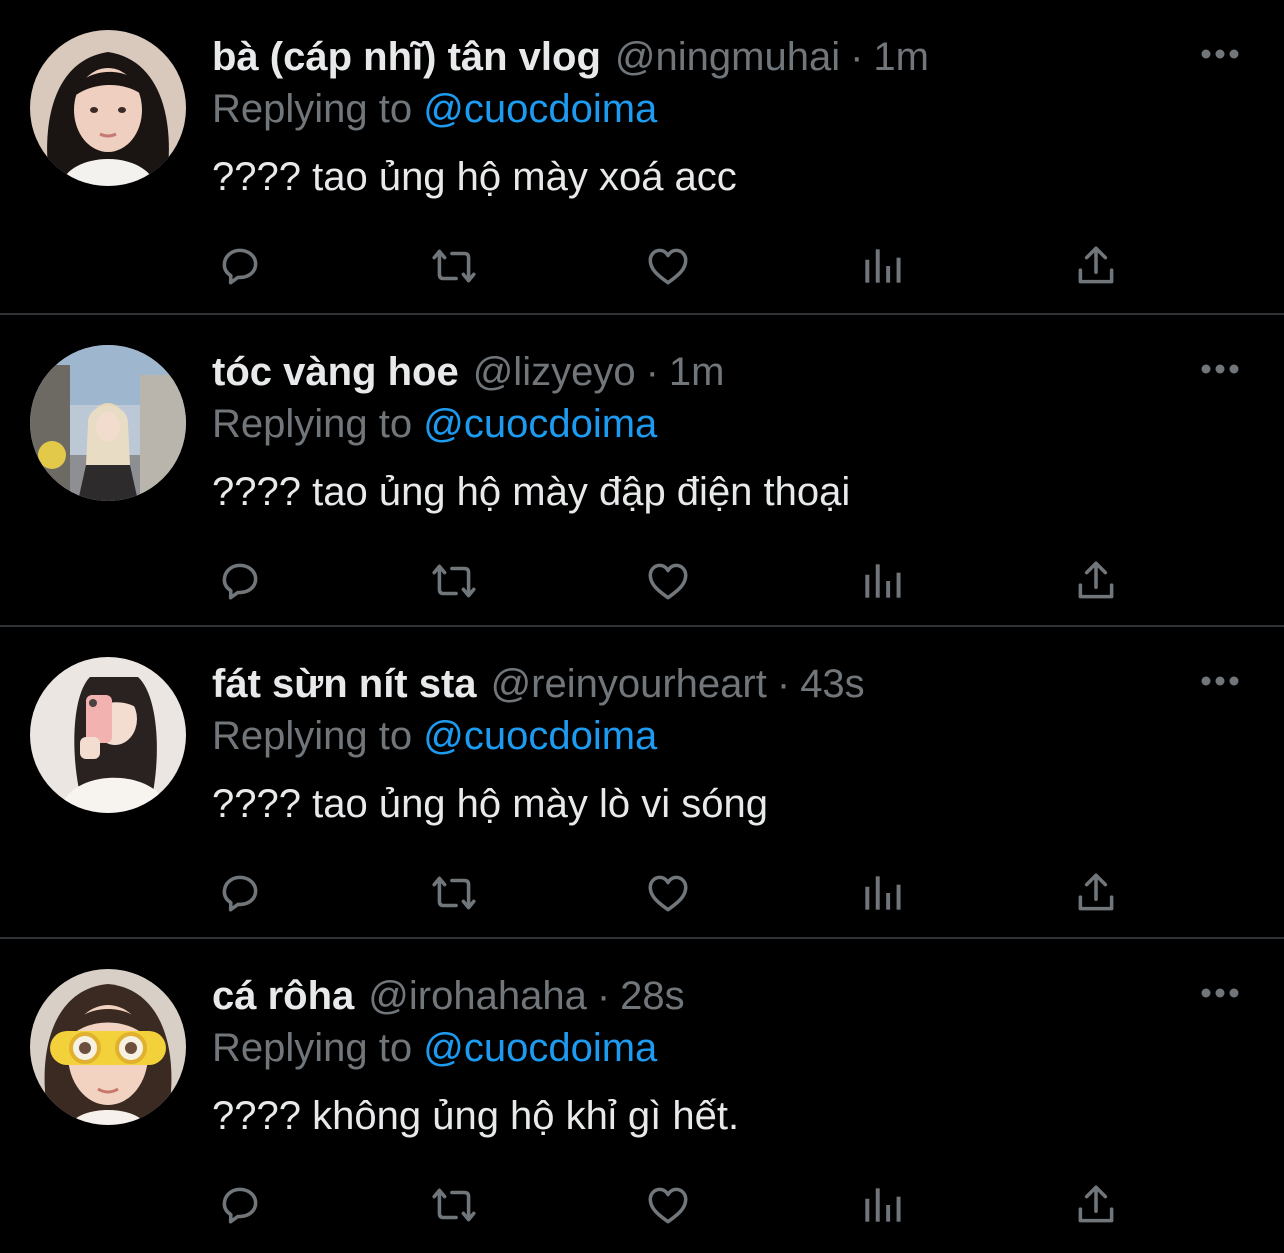  I want to click on display-name: tóc vàng hoe, so click(335, 372).